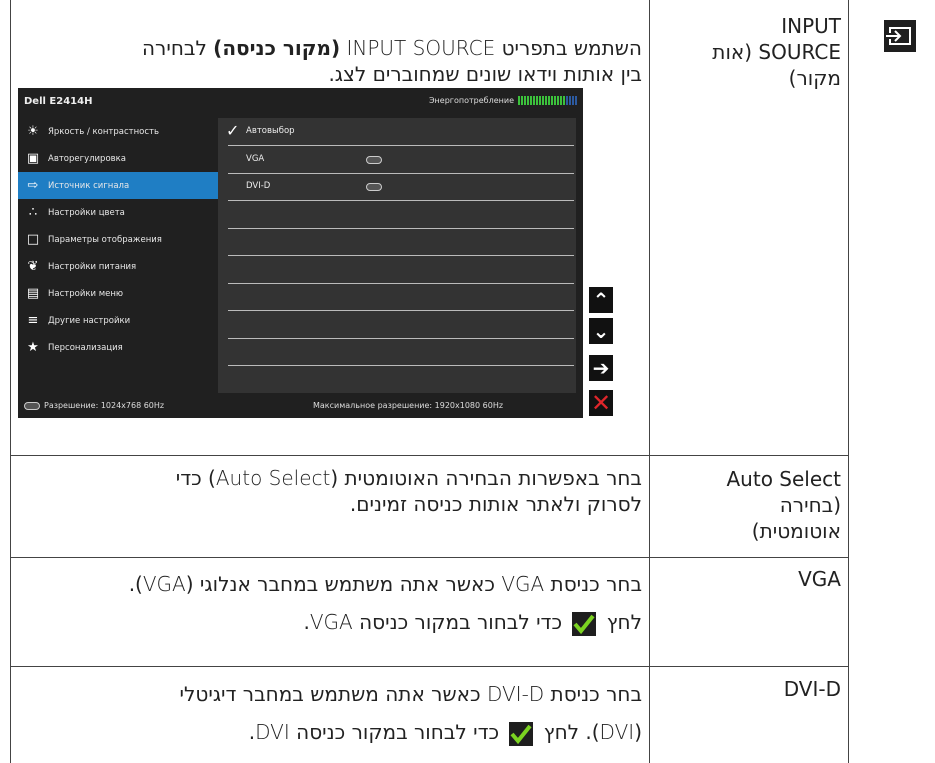  Describe the element at coordinates (397, 160) in the screenshot. I see `osd-option-row: VGA` at that location.